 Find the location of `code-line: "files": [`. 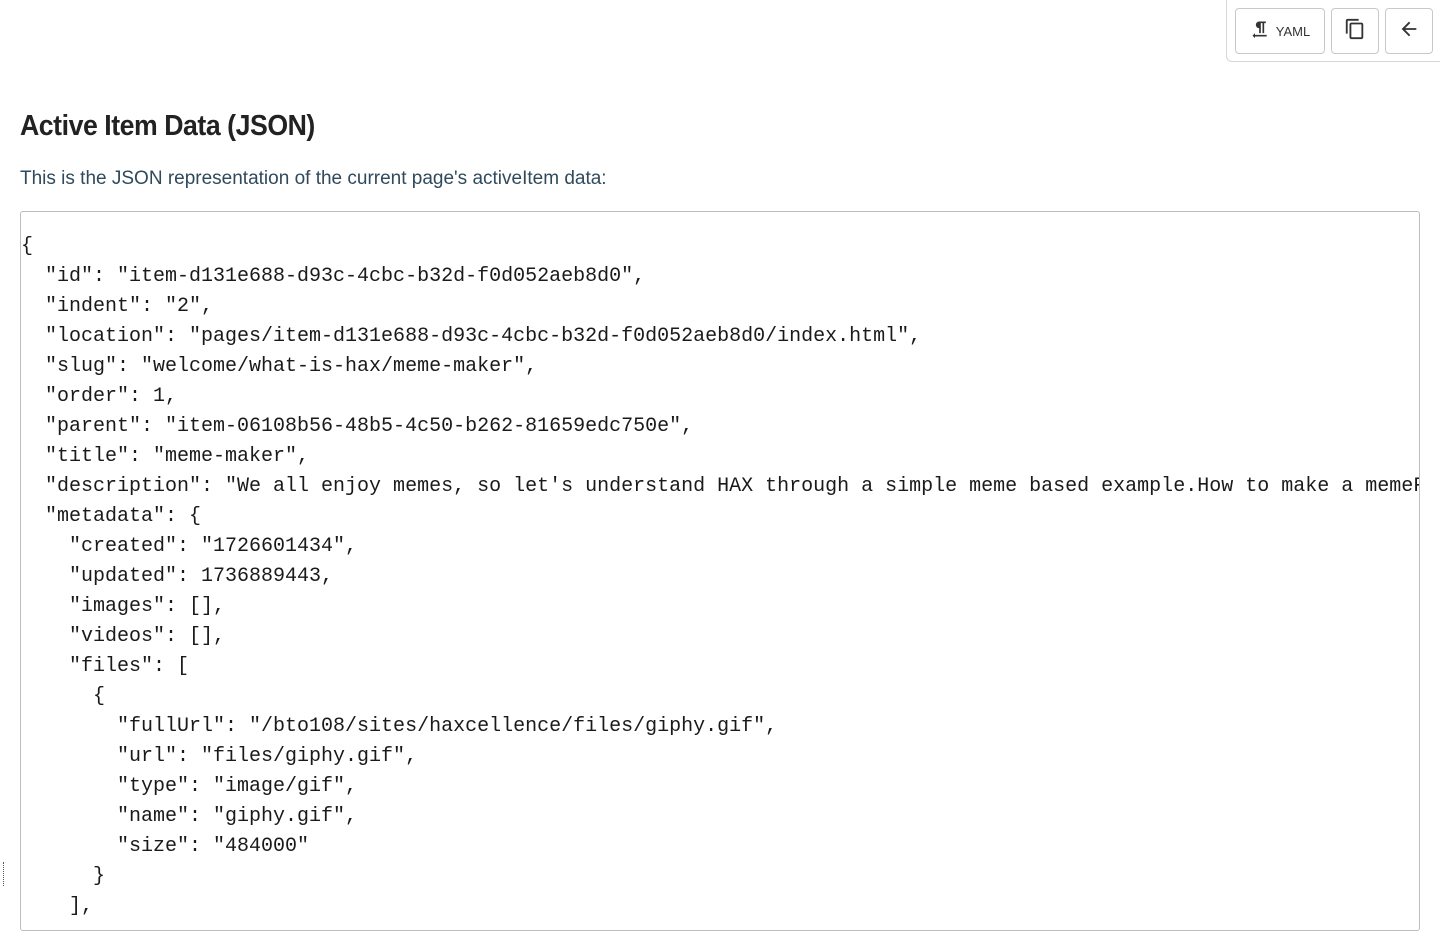

code-line: "files": [ is located at coordinates (105, 666).